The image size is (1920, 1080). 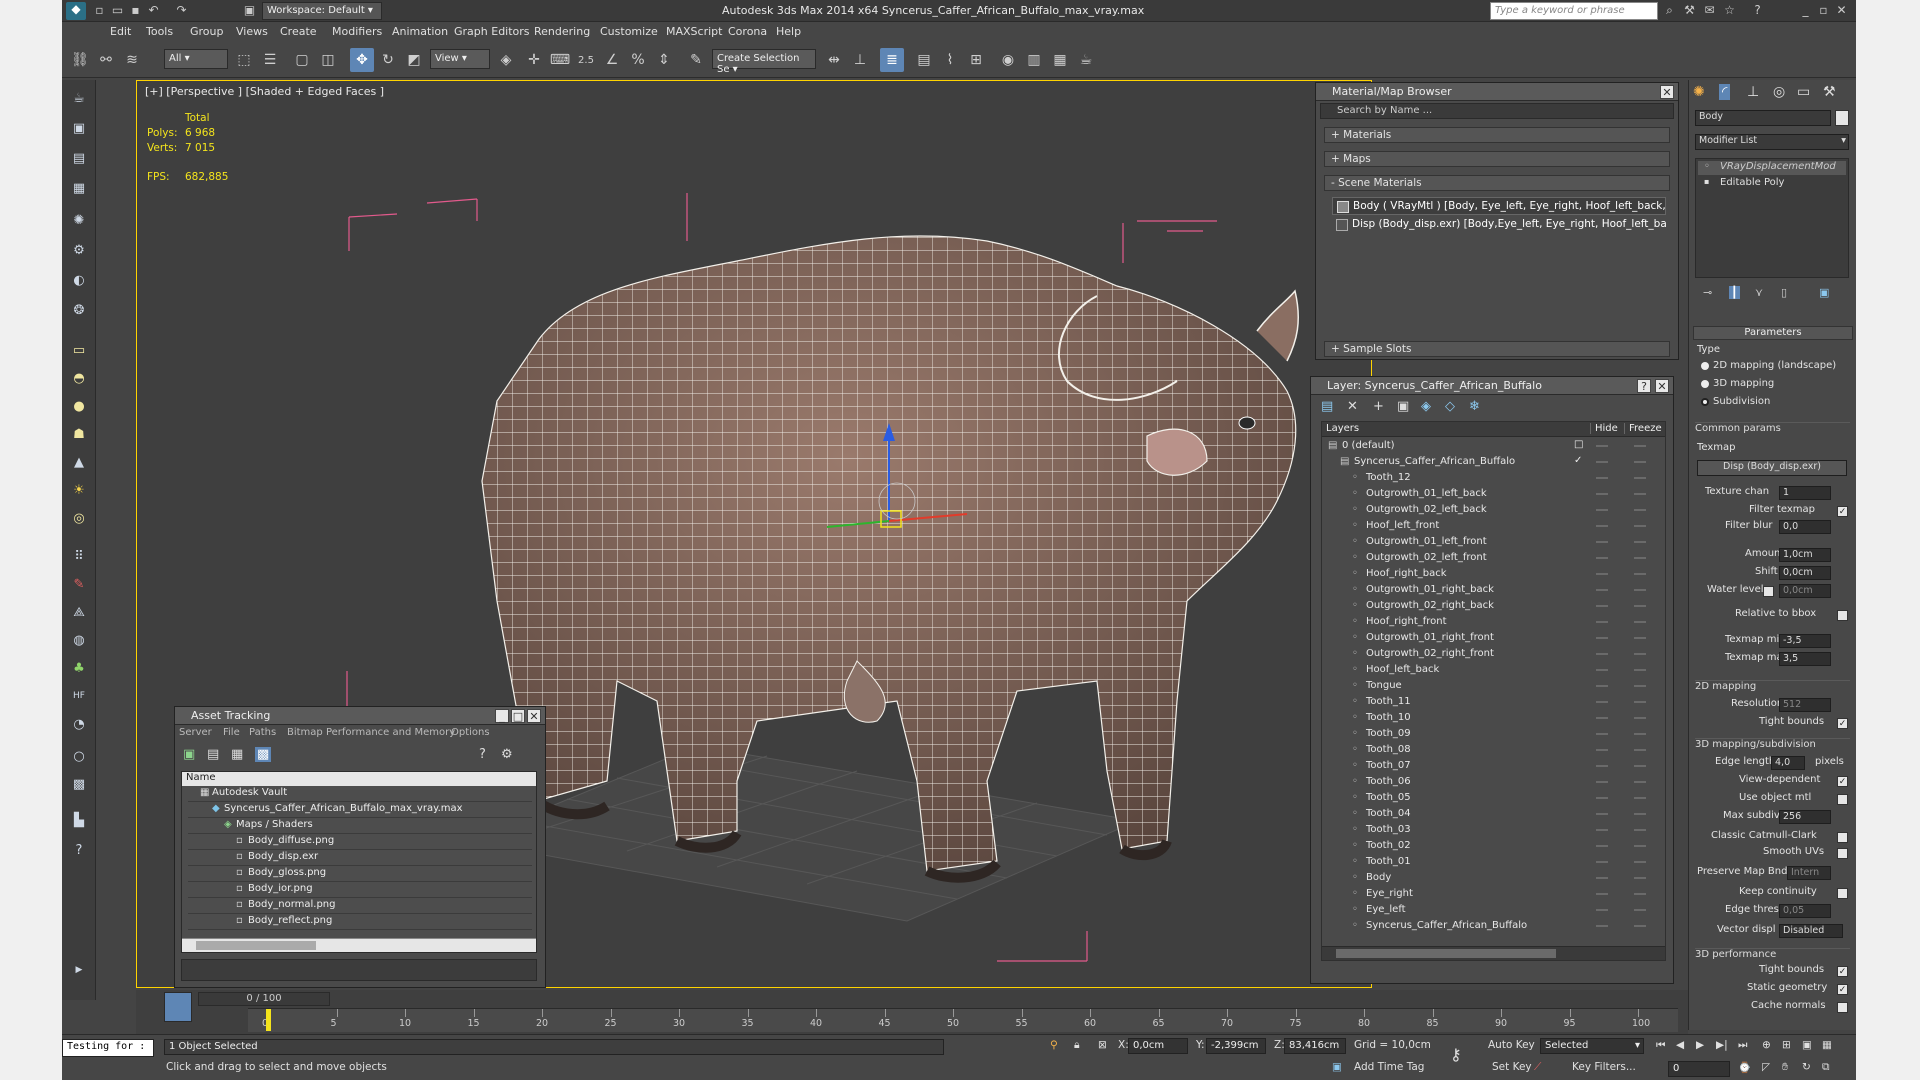 I want to click on render-teapot-icon: ☕, so click(x=1086, y=60).